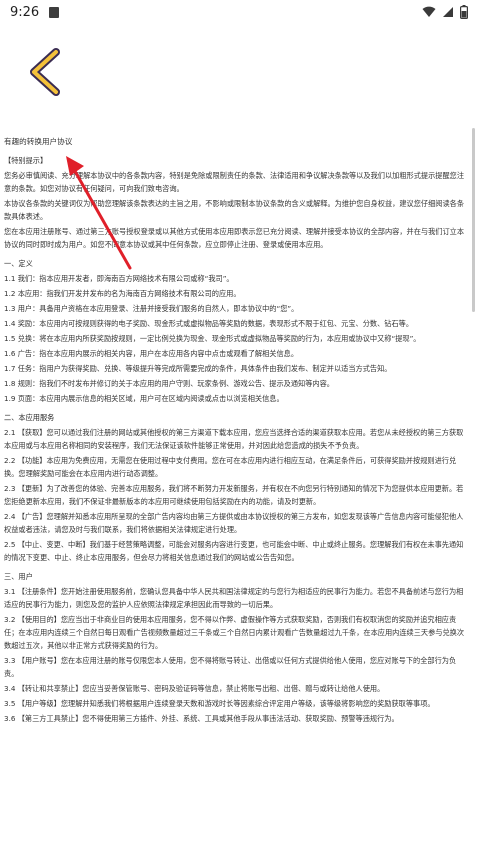 This screenshot has width=478, height=849. I want to click on special-notice-heading: 【特别提示】, so click(26, 160).